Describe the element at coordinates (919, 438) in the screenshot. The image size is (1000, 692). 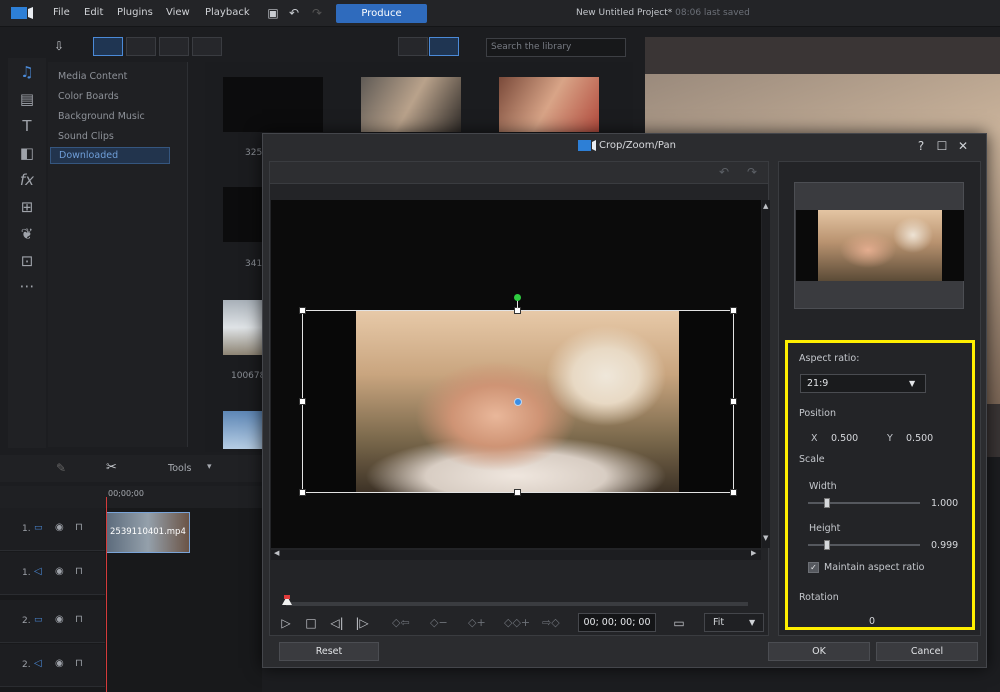
I see `position-y-value: 0.500` at that location.